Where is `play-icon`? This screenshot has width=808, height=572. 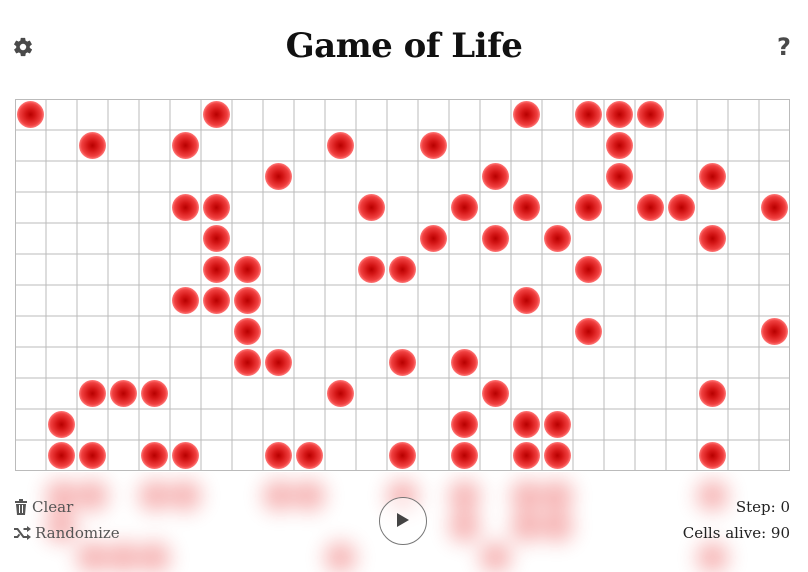
play-icon is located at coordinates (403, 520).